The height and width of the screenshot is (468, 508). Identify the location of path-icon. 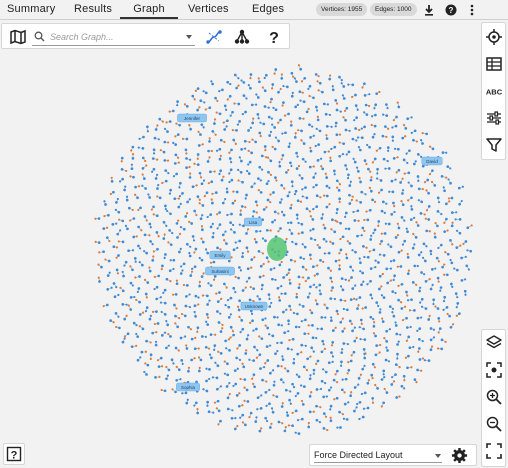
(214, 37).